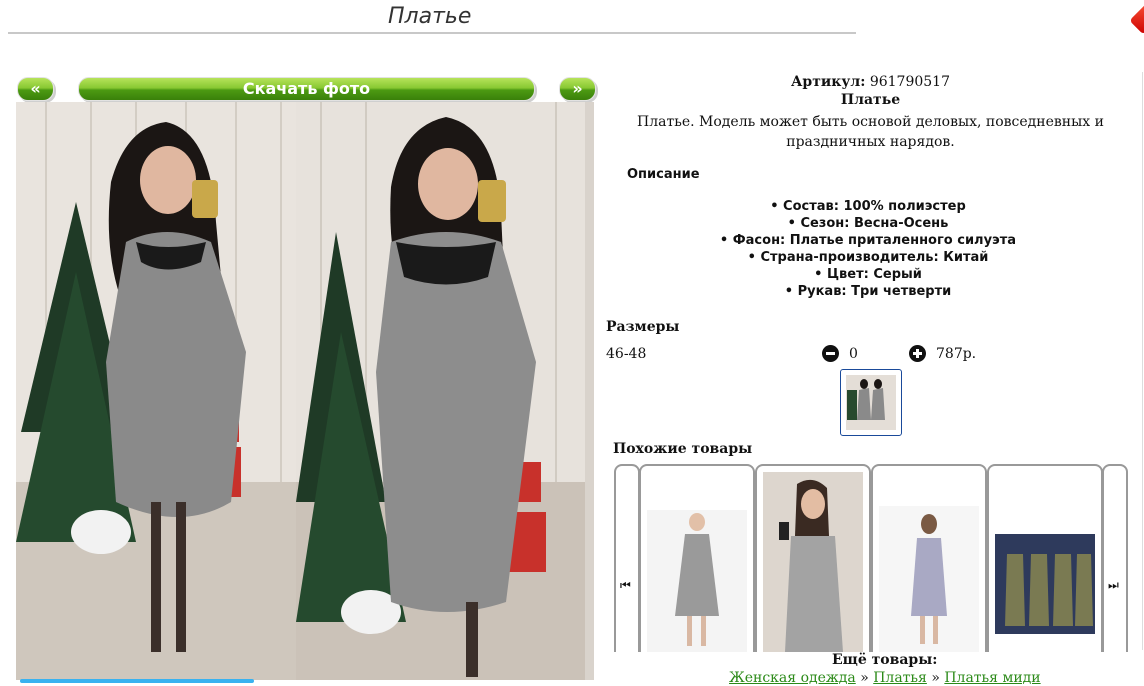 Image resolution: width=1144 pixels, height=686 pixels. What do you see at coordinates (627, 558) in the screenshot?
I see `carousel-prev-button: ⏮` at bounding box center [627, 558].